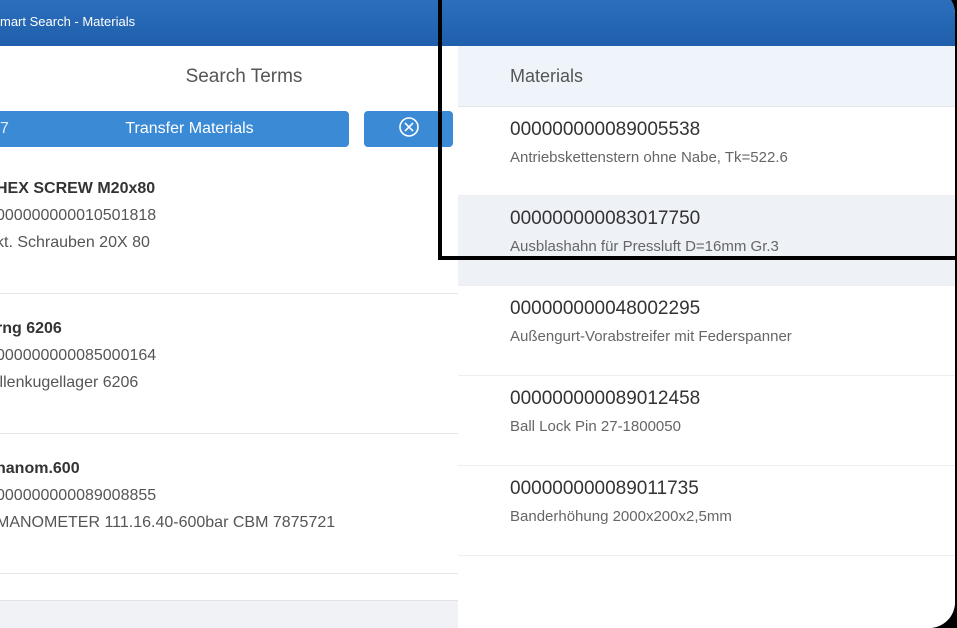 This screenshot has height=628, width=957. Describe the element at coordinates (605, 398) in the screenshot. I see `material-number: 000000000089012458` at that location.